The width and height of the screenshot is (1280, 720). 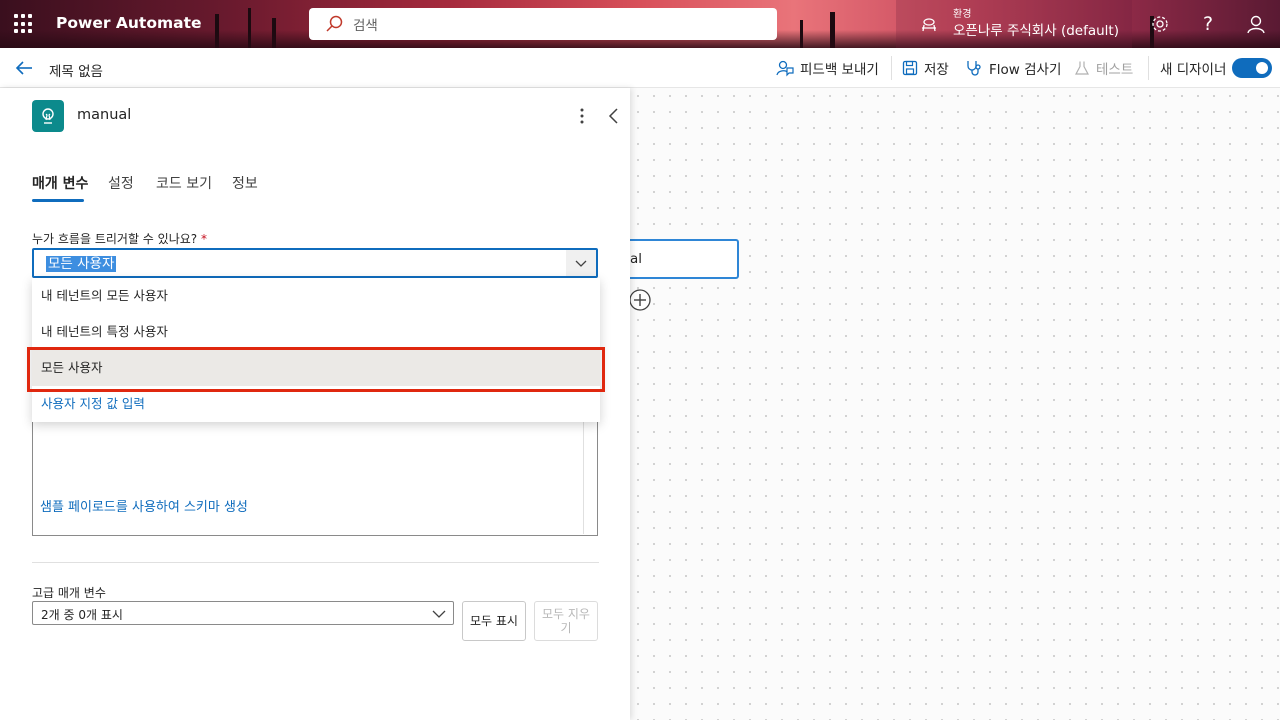 I want to click on trigger-name: manual, so click(x=104, y=115).